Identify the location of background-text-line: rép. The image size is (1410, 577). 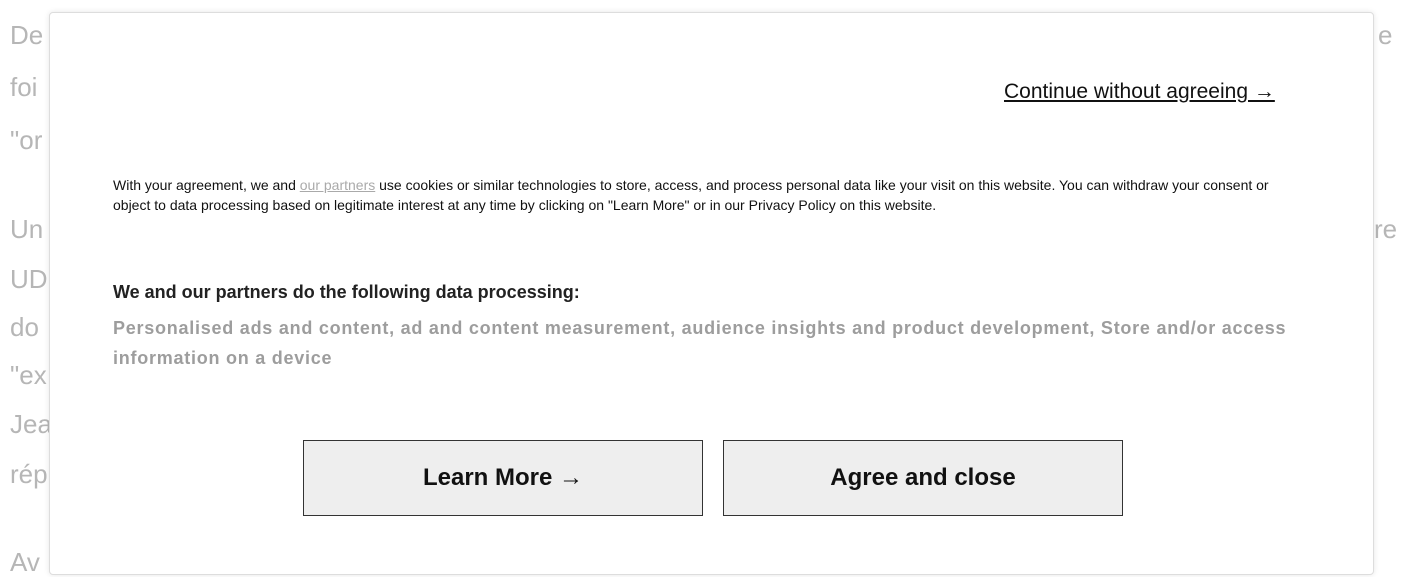
(29, 474).